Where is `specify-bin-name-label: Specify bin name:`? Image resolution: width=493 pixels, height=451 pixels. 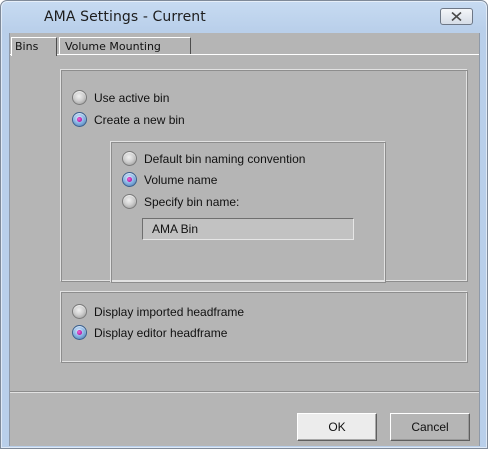
specify-bin-name-label: Specify bin name: is located at coordinates (192, 201).